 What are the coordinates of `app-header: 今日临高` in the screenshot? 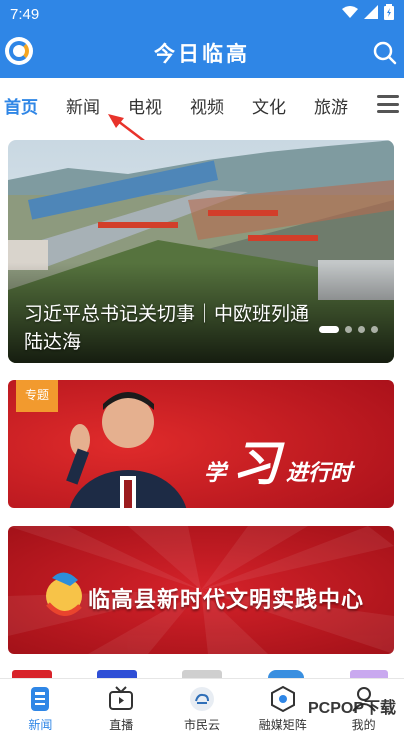 It's located at (202, 53).